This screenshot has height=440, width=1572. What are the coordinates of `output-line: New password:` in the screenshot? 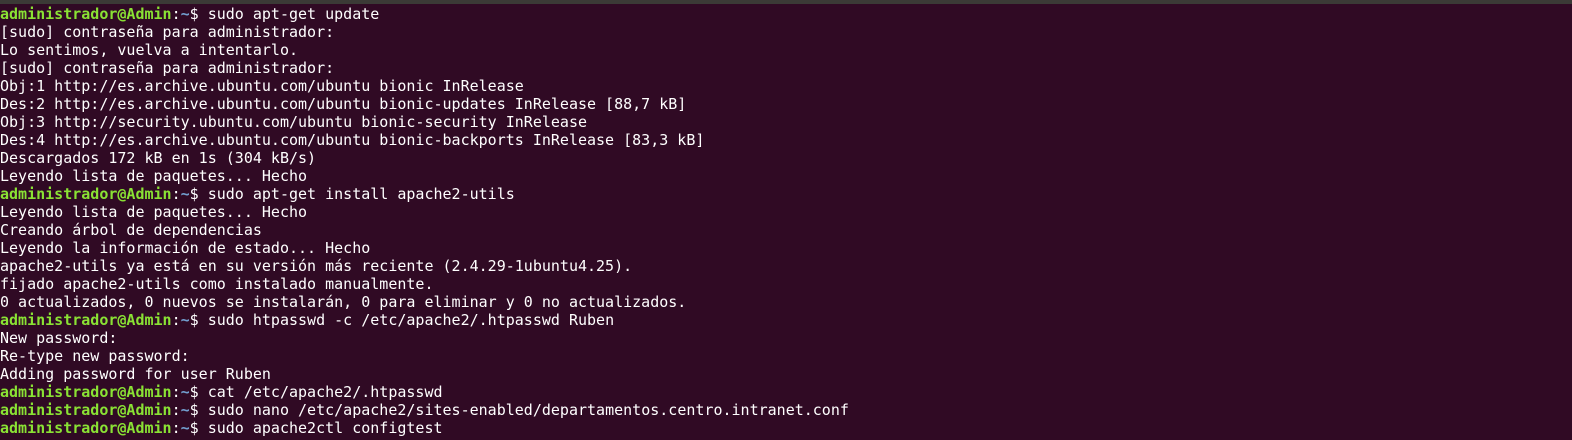 It's located at (786, 338).